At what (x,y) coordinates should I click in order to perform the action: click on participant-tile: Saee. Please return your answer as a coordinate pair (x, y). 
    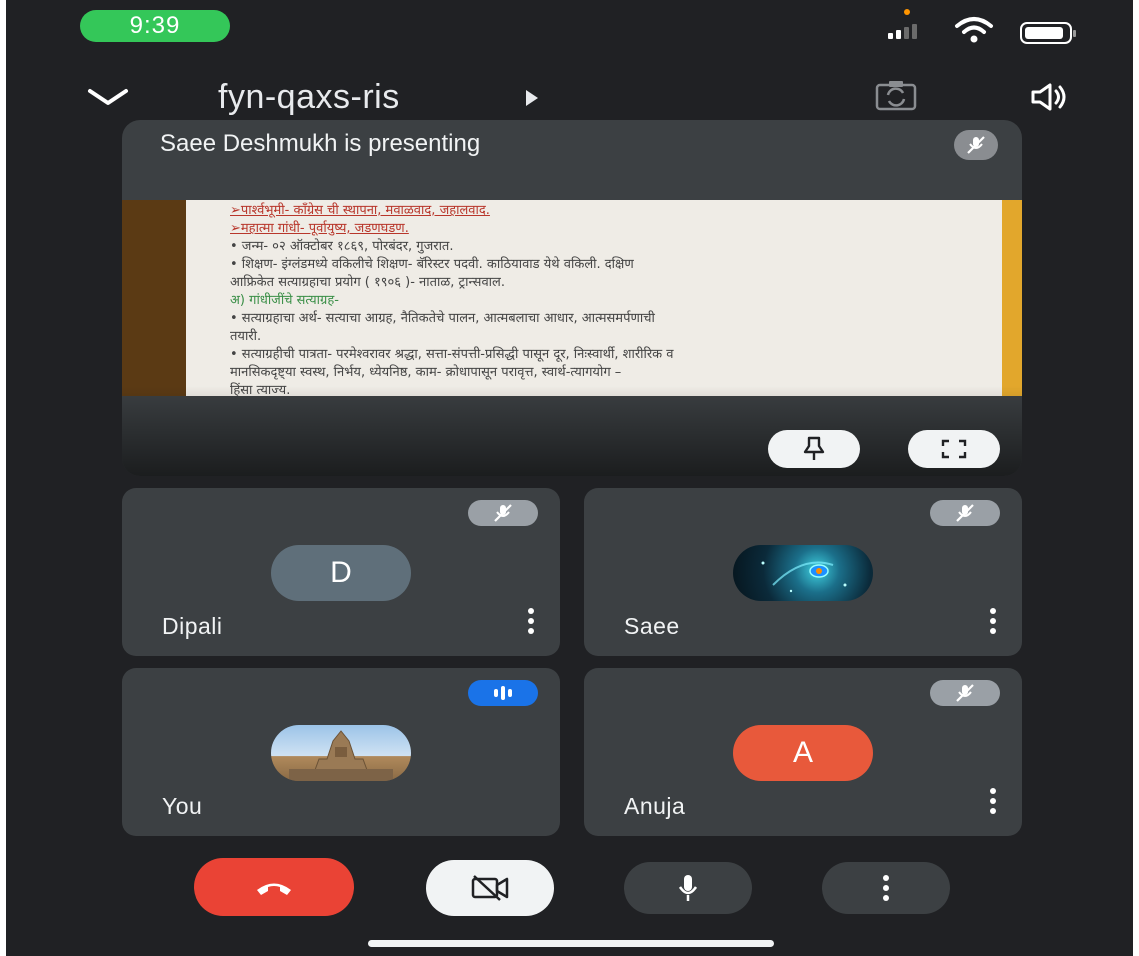
    Looking at the image, I should click on (803, 572).